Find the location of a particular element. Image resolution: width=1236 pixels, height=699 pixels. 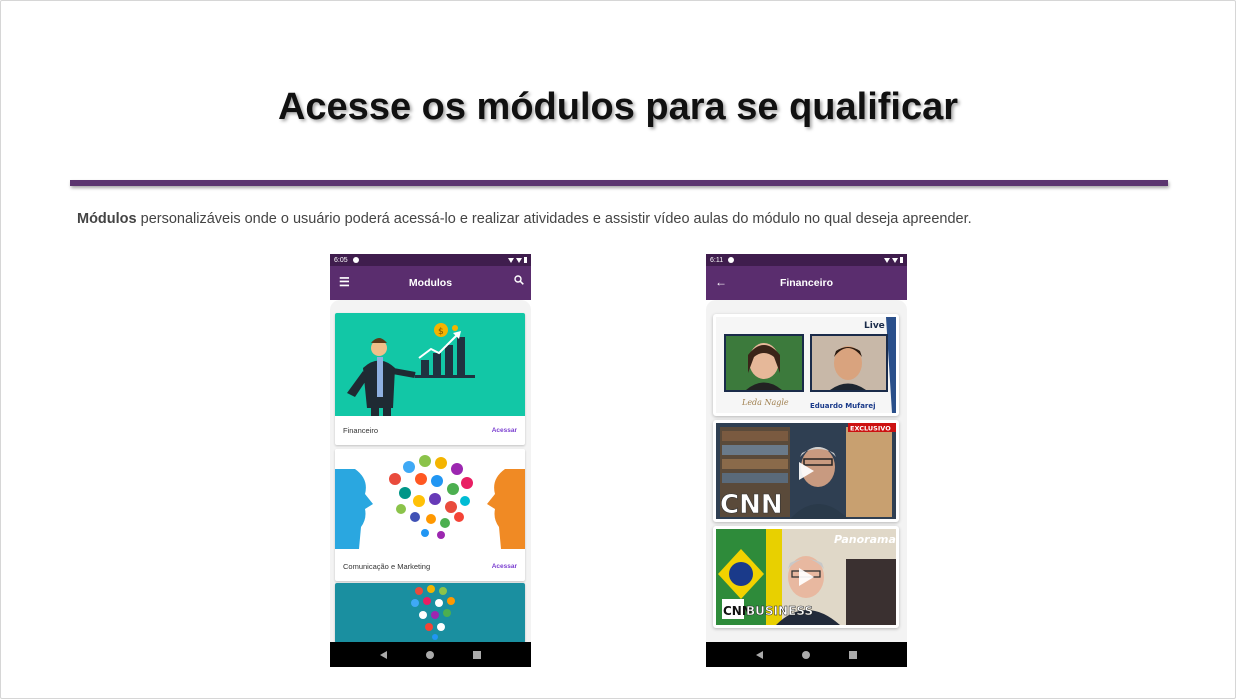

app-bar-title: Modulos is located at coordinates (430, 283).